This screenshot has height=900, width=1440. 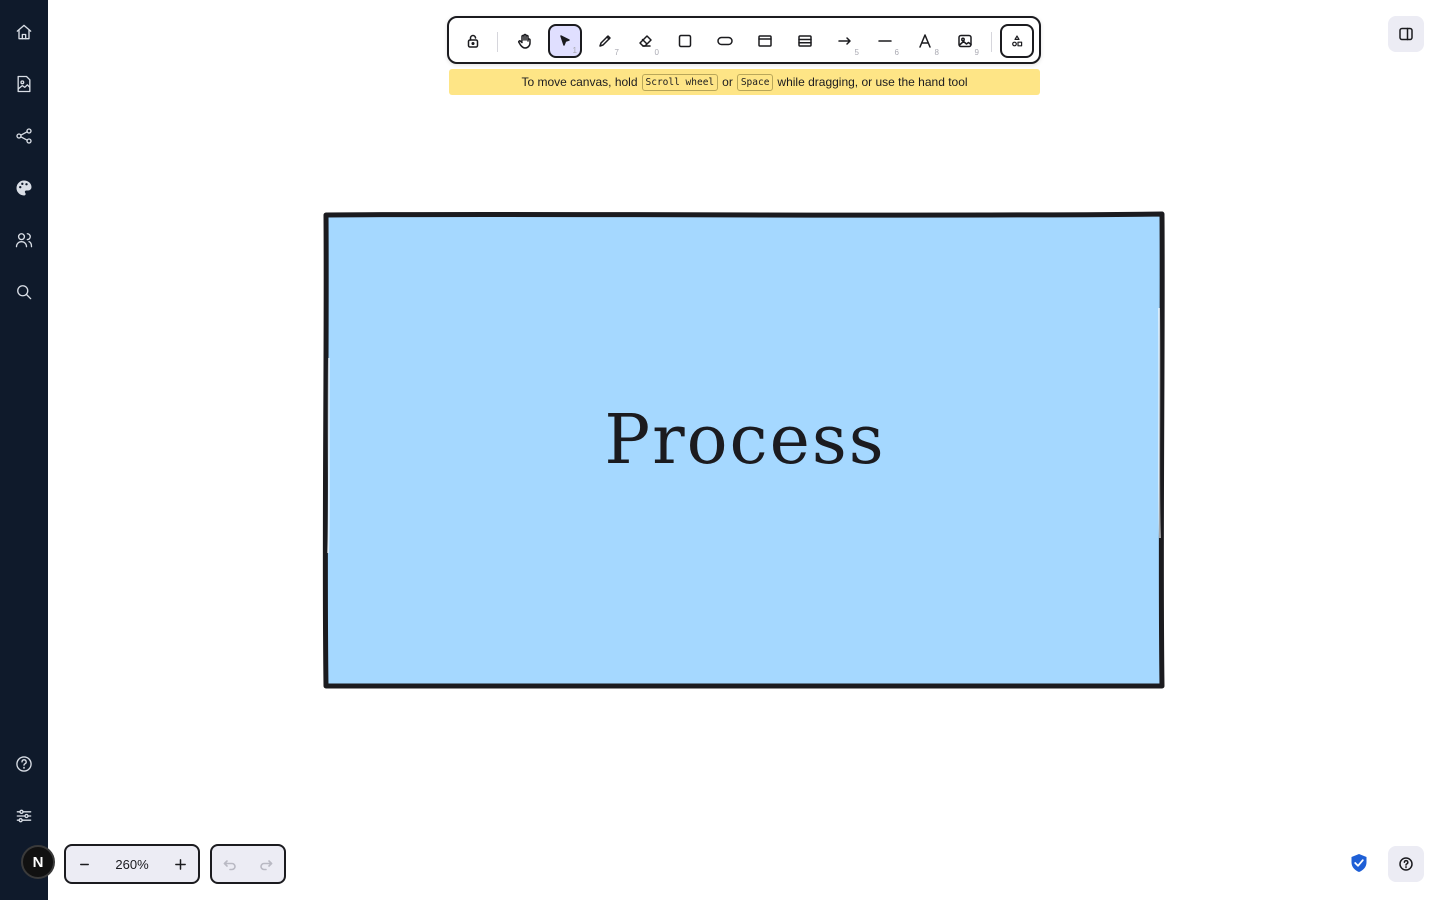 I want to click on arrow-icon, so click(x=844, y=41).